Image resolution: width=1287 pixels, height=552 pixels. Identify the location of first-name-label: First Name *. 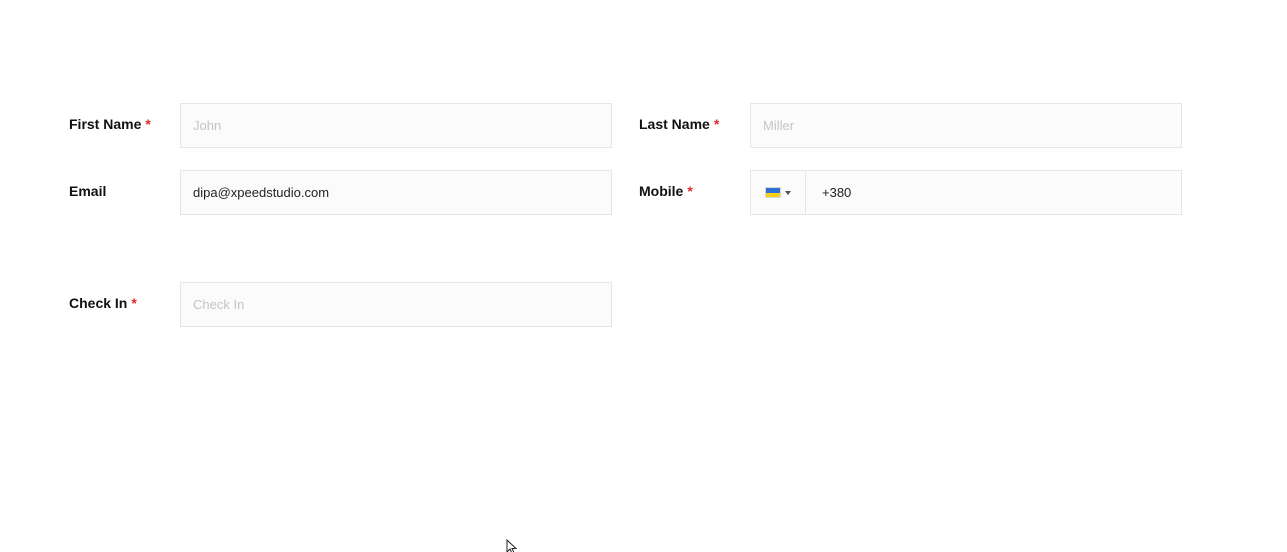
(110, 124).